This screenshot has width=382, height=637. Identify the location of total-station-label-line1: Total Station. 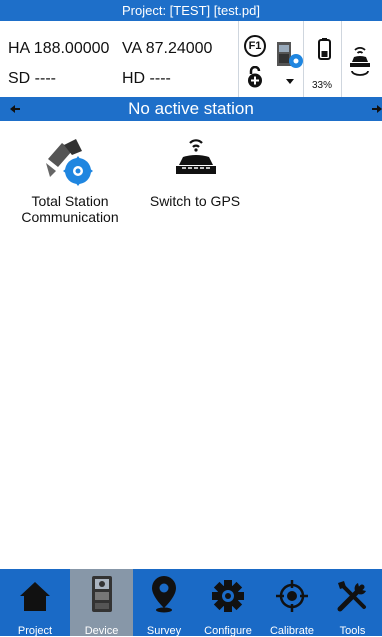
(70, 201).